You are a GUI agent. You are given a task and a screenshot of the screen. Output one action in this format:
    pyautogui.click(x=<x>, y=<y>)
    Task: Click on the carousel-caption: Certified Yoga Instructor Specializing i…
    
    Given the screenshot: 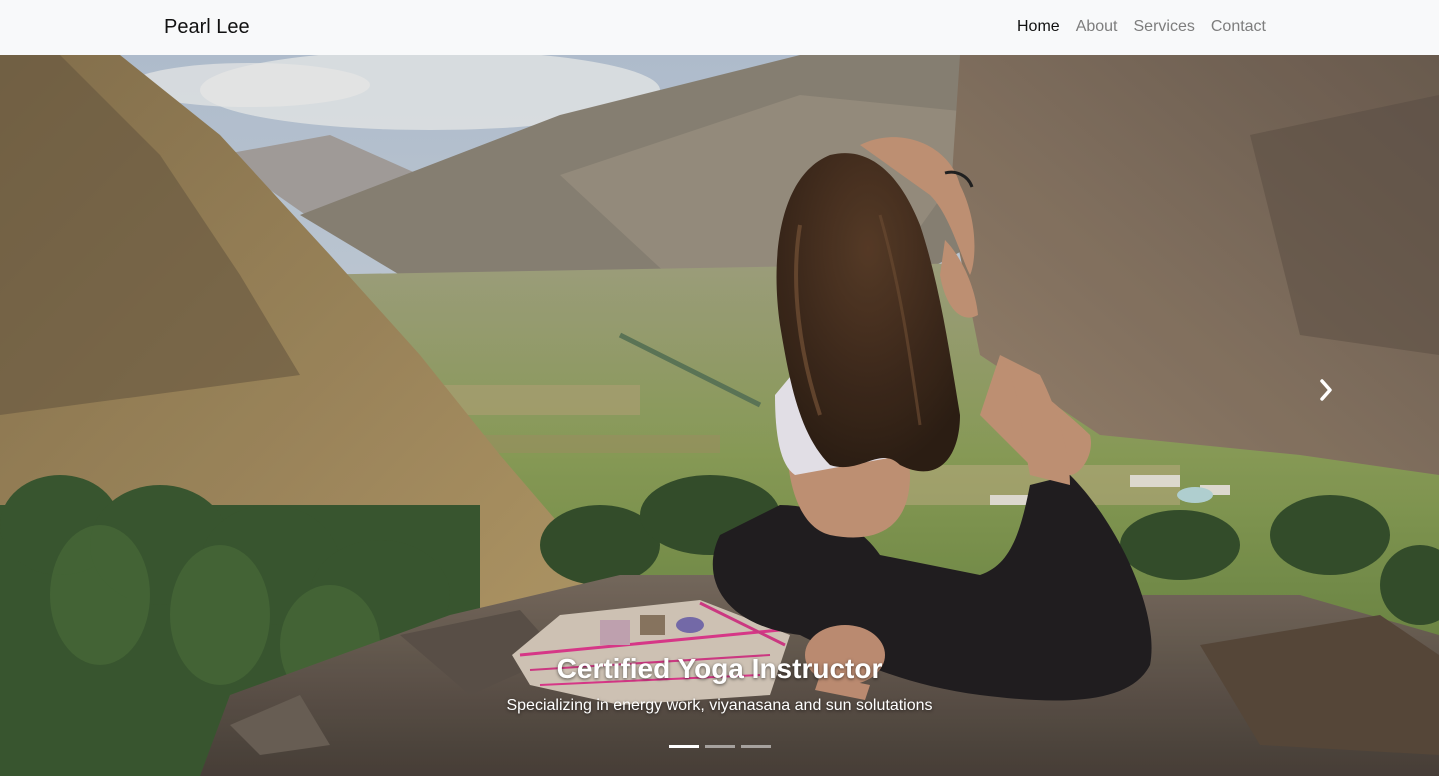 What is the action you would take?
    pyautogui.click(x=719, y=684)
    